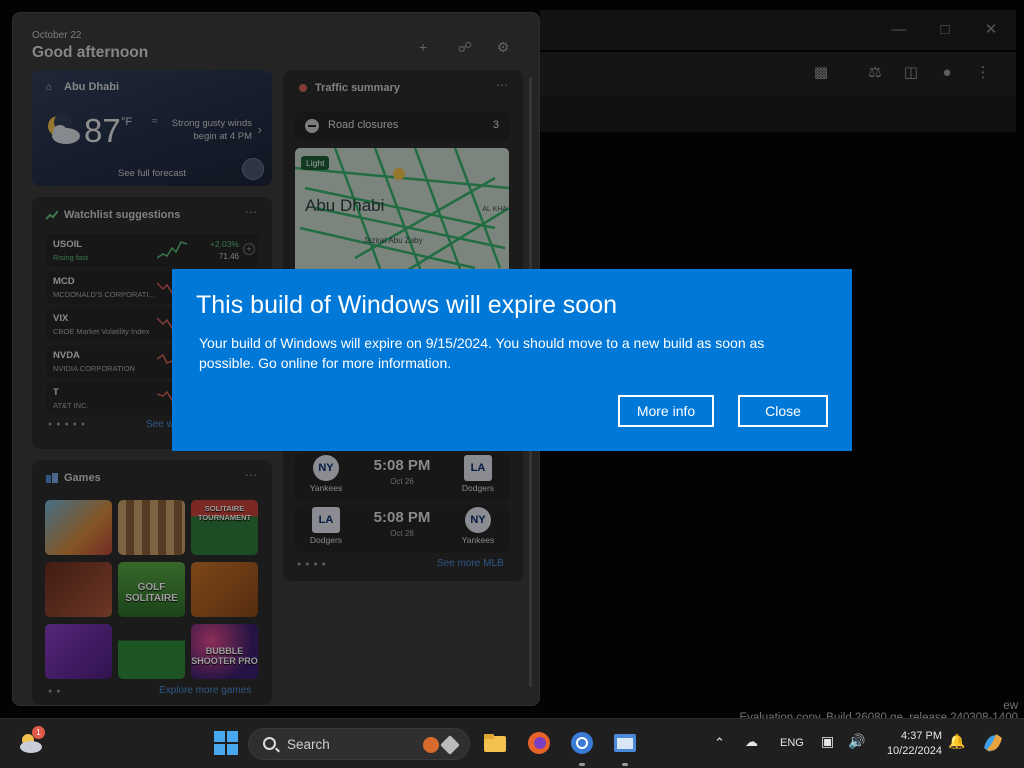  I want to click on app-window-button, so click(625, 743).